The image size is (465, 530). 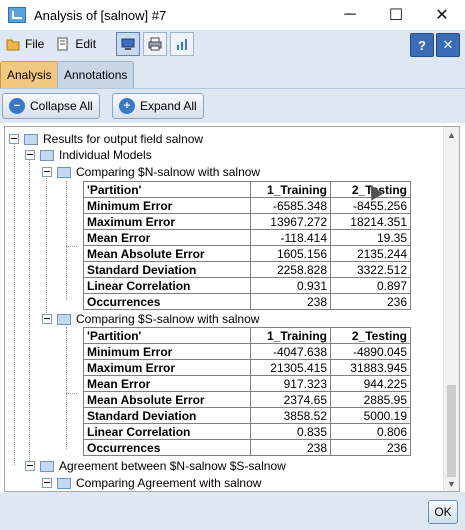 I want to click on header-testing: 2_Testing, so click(x=370, y=335).